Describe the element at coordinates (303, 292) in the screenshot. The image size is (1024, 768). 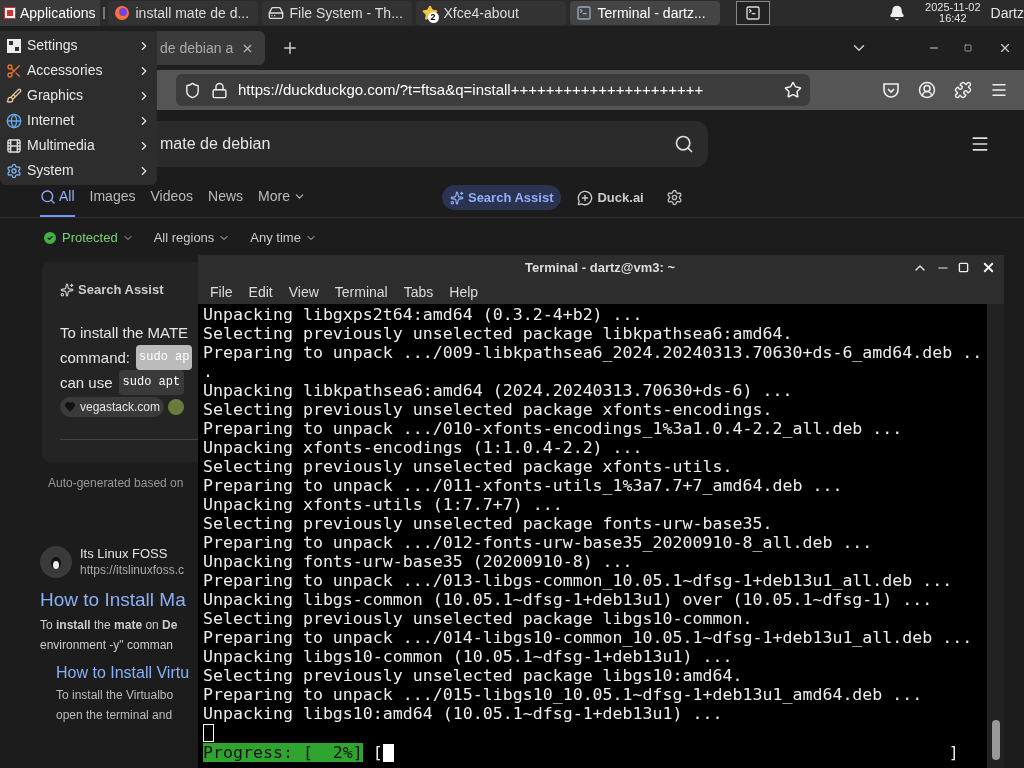
I see `menu-bar-item: View` at that location.